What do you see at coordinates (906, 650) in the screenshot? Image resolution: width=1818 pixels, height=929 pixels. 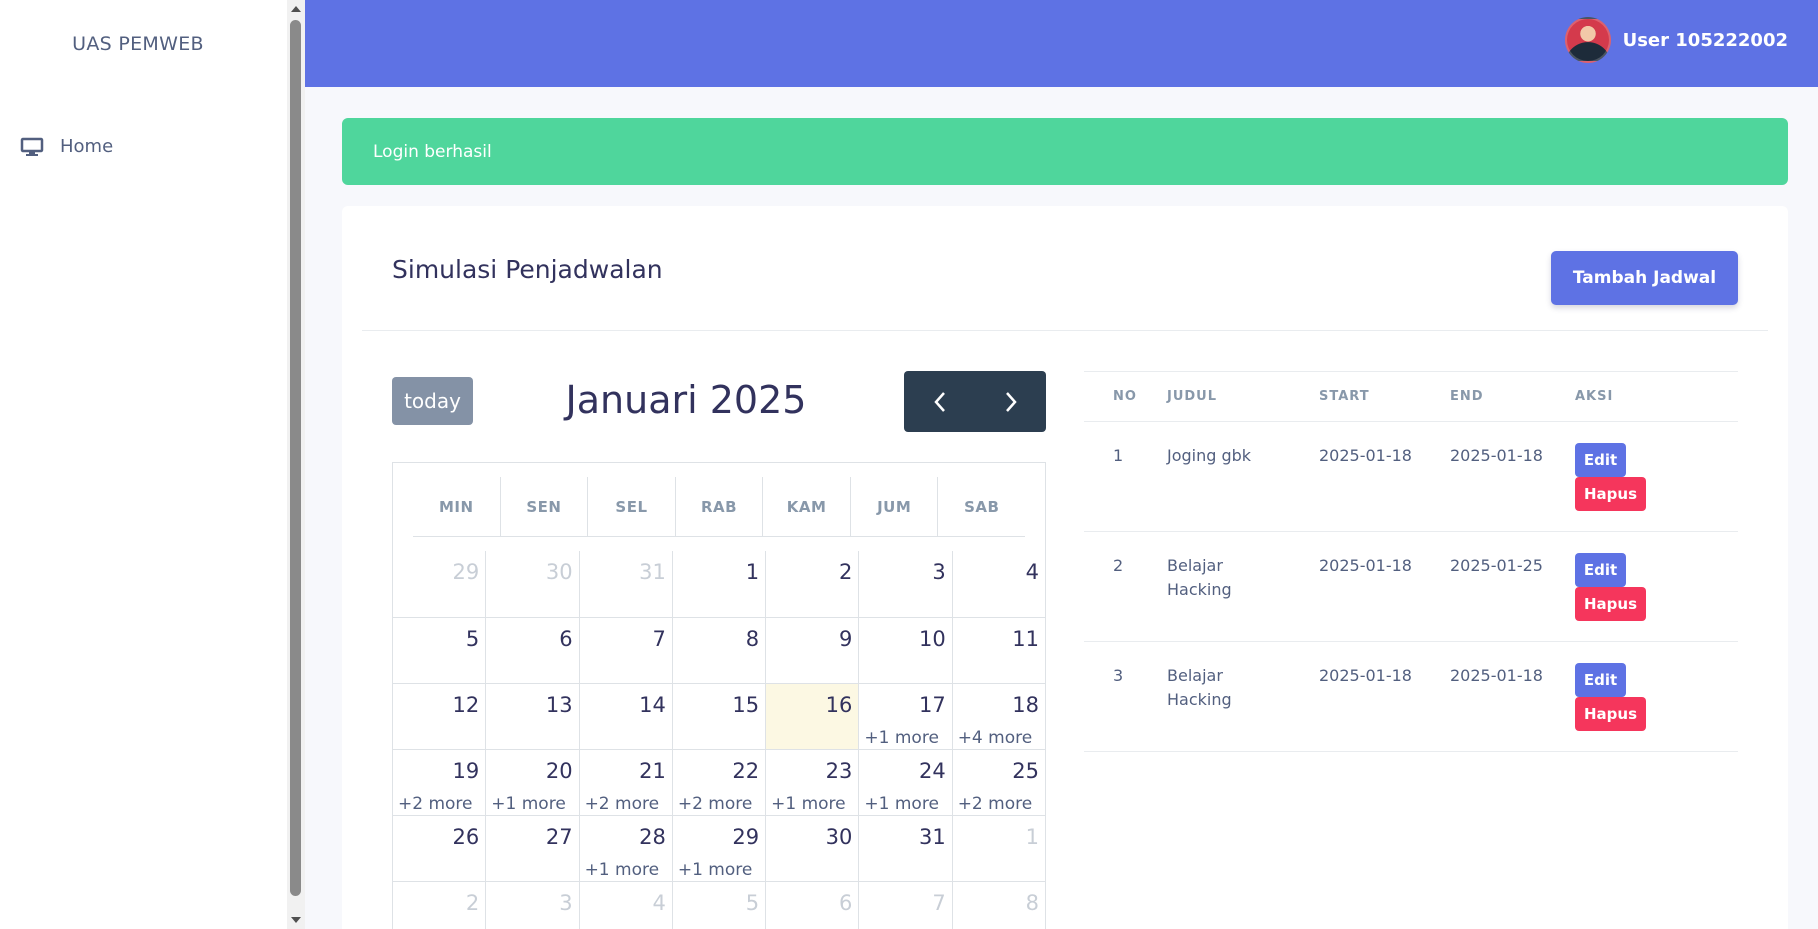 I see `calendar-day: 10` at bounding box center [906, 650].